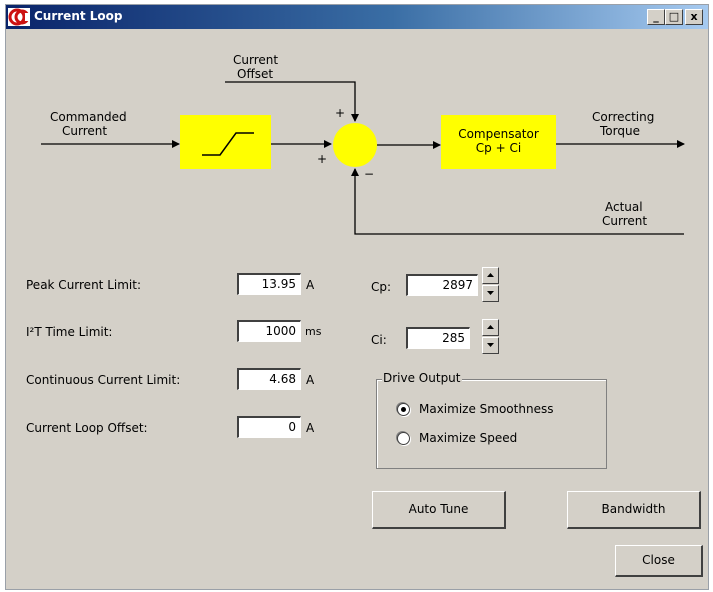 Image resolution: width=713 pixels, height=592 pixels. What do you see at coordinates (369, 174) in the screenshot?
I see `minus-sign-bottom: −` at bounding box center [369, 174].